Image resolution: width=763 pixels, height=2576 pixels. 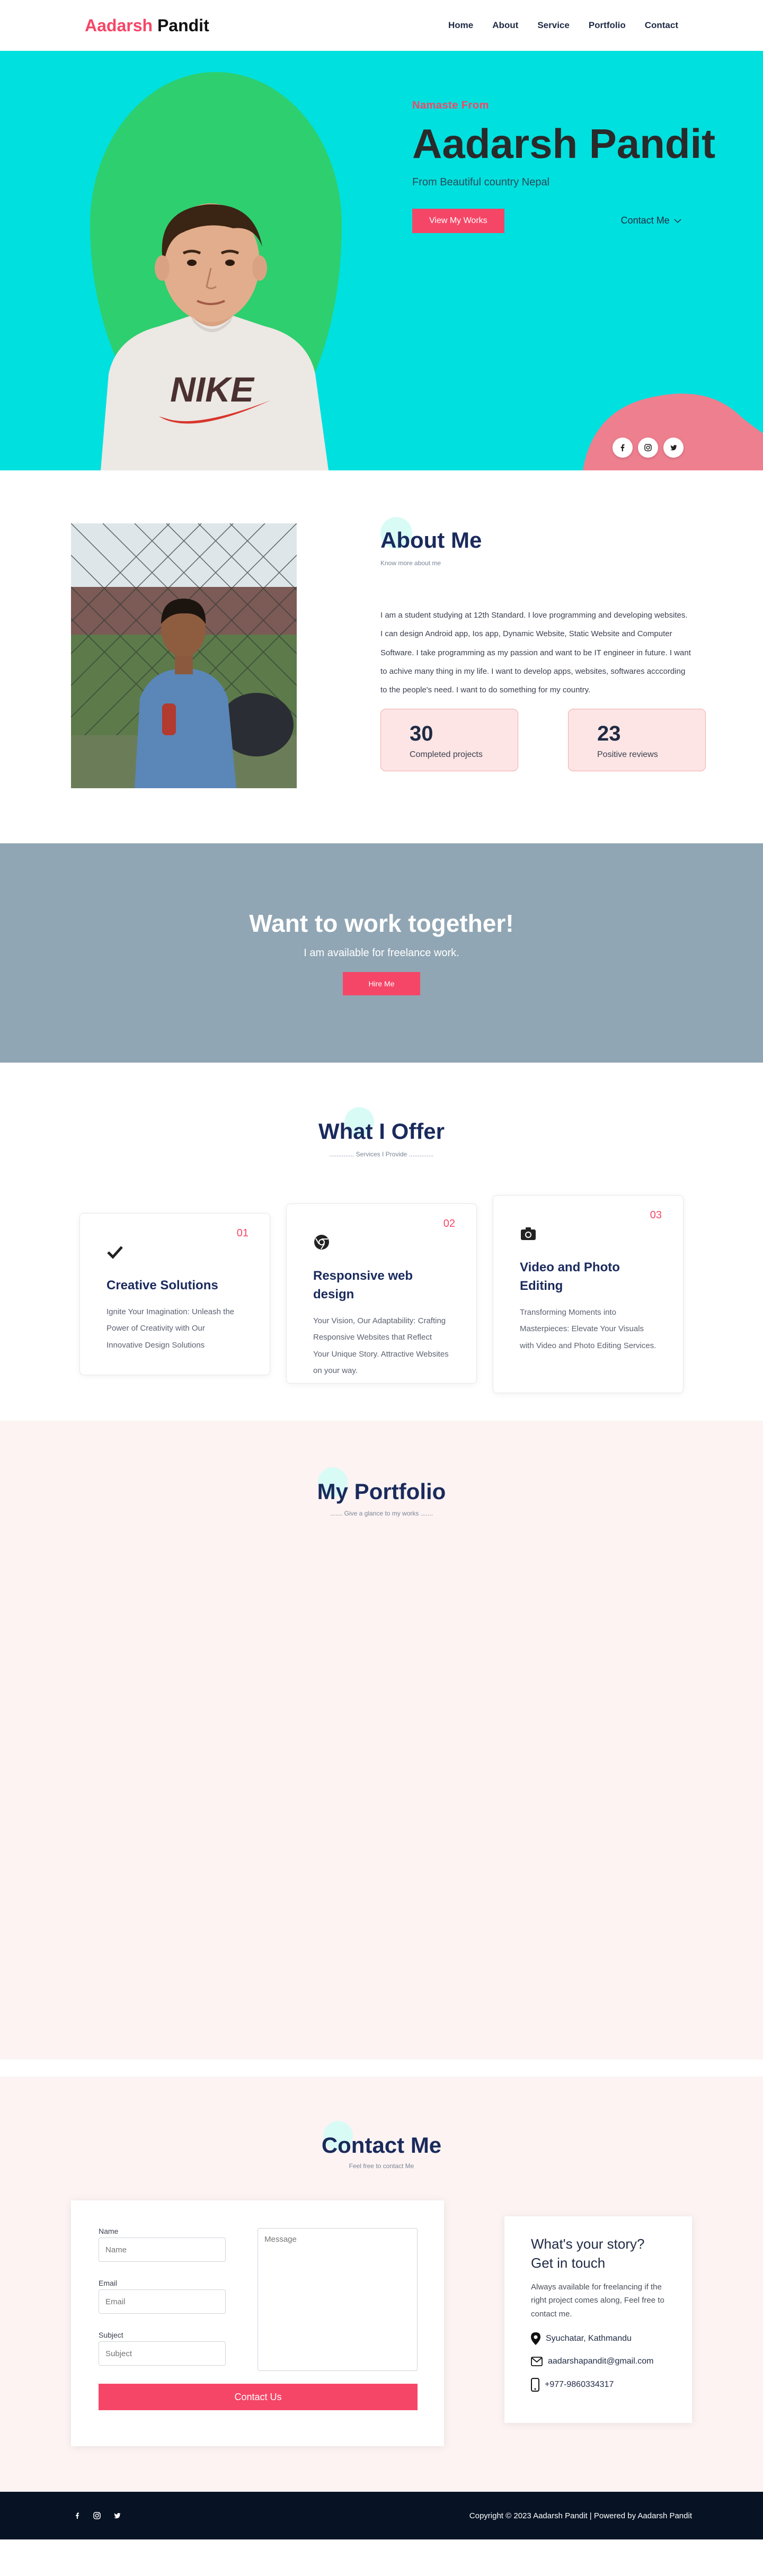 What do you see at coordinates (242, 1233) in the screenshot?
I see `card-number: 01` at bounding box center [242, 1233].